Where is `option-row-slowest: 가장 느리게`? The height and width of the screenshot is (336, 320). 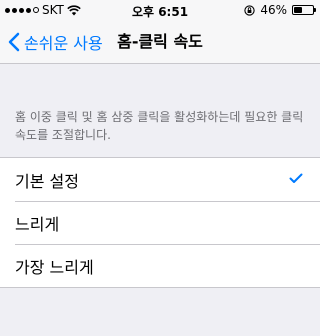 option-row-slowest: 가장 느리게 is located at coordinates (160, 265).